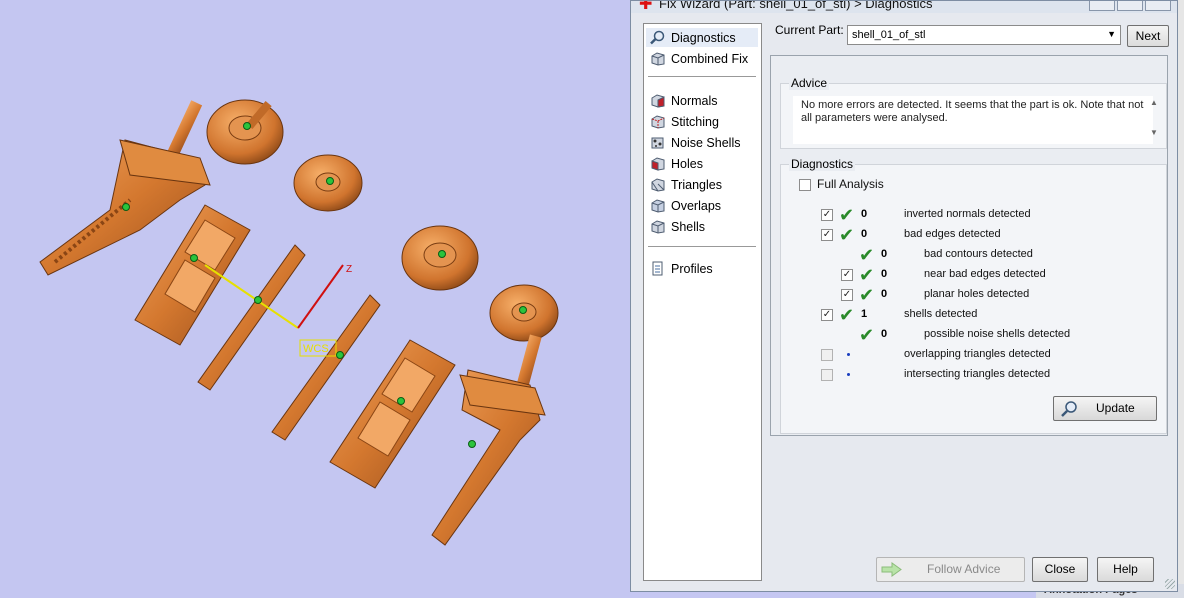 Image resolution: width=1184 pixels, height=598 pixels. What do you see at coordinates (1154, 120) in the screenshot?
I see `advice-scrollbar: ▲ ▼` at bounding box center [1154, 120].